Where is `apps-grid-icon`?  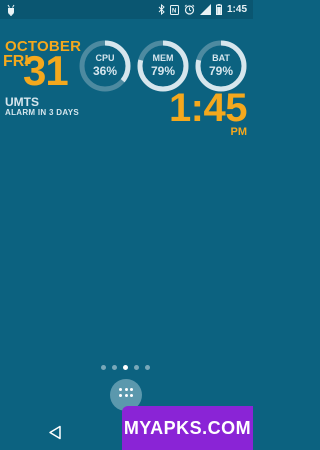 apps-grid-icon is located at coordinates (126, 395).